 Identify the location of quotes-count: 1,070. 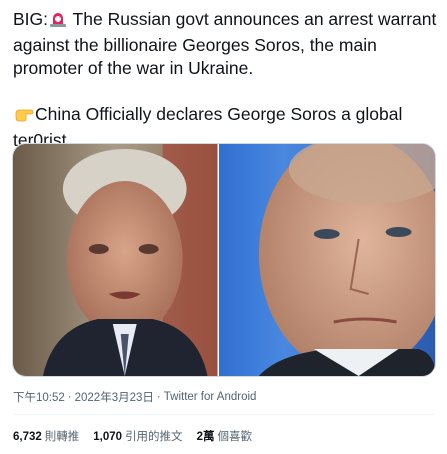
(108, 437).